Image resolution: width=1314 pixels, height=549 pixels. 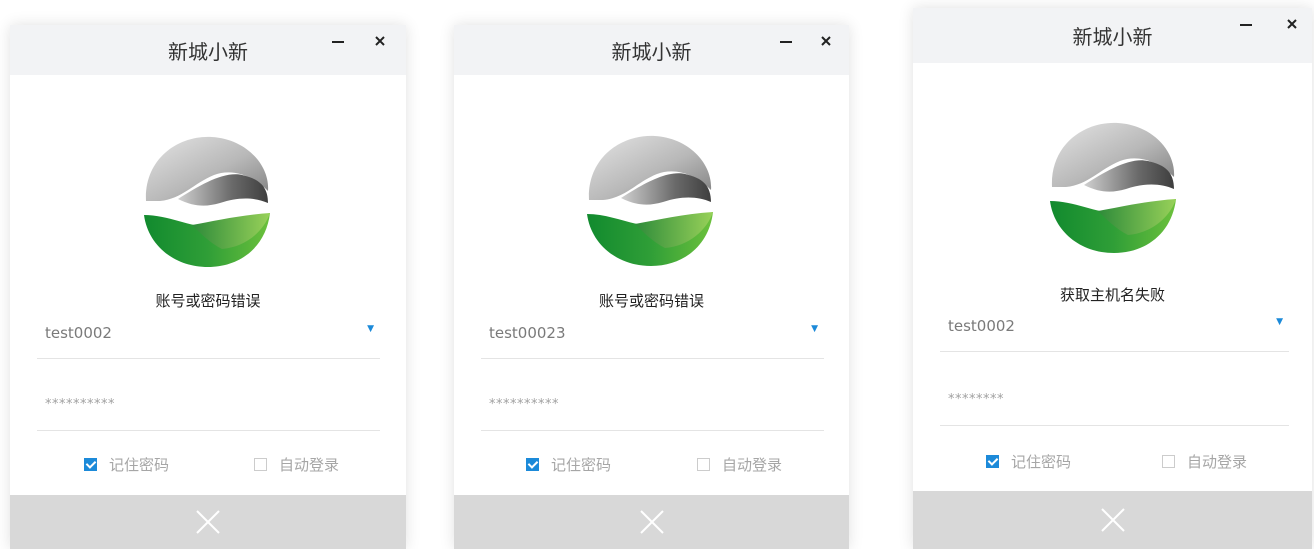 I want to click on username-value: test00023, so click(x=527, y=333).